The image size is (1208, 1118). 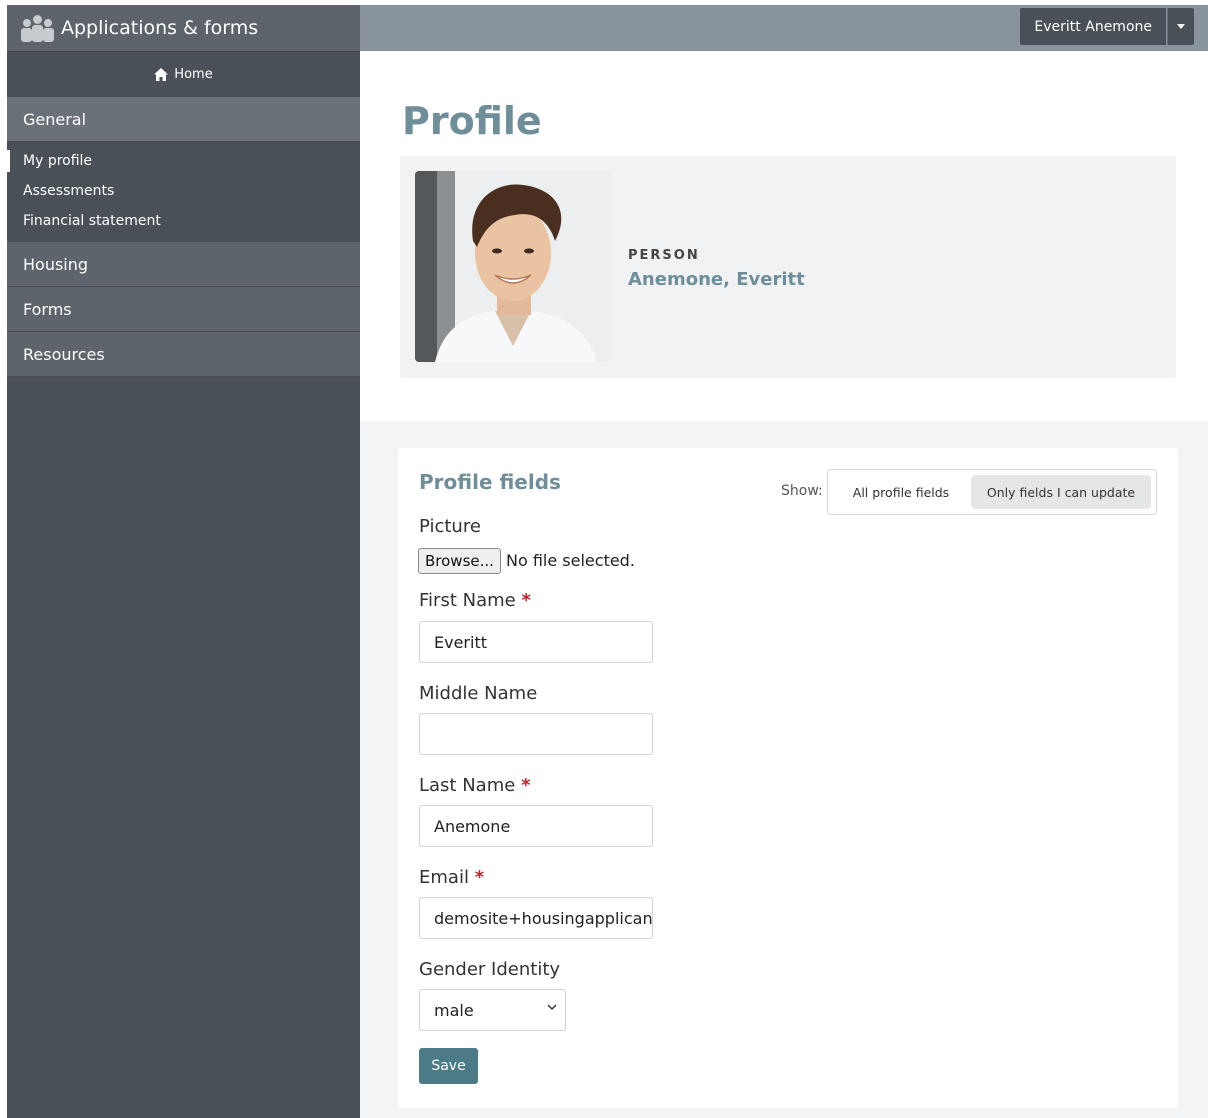 What do you see at coordinates (448, 1066) in the screenshot?
I see `save-button: Save` at bounding box center [448, 1066].